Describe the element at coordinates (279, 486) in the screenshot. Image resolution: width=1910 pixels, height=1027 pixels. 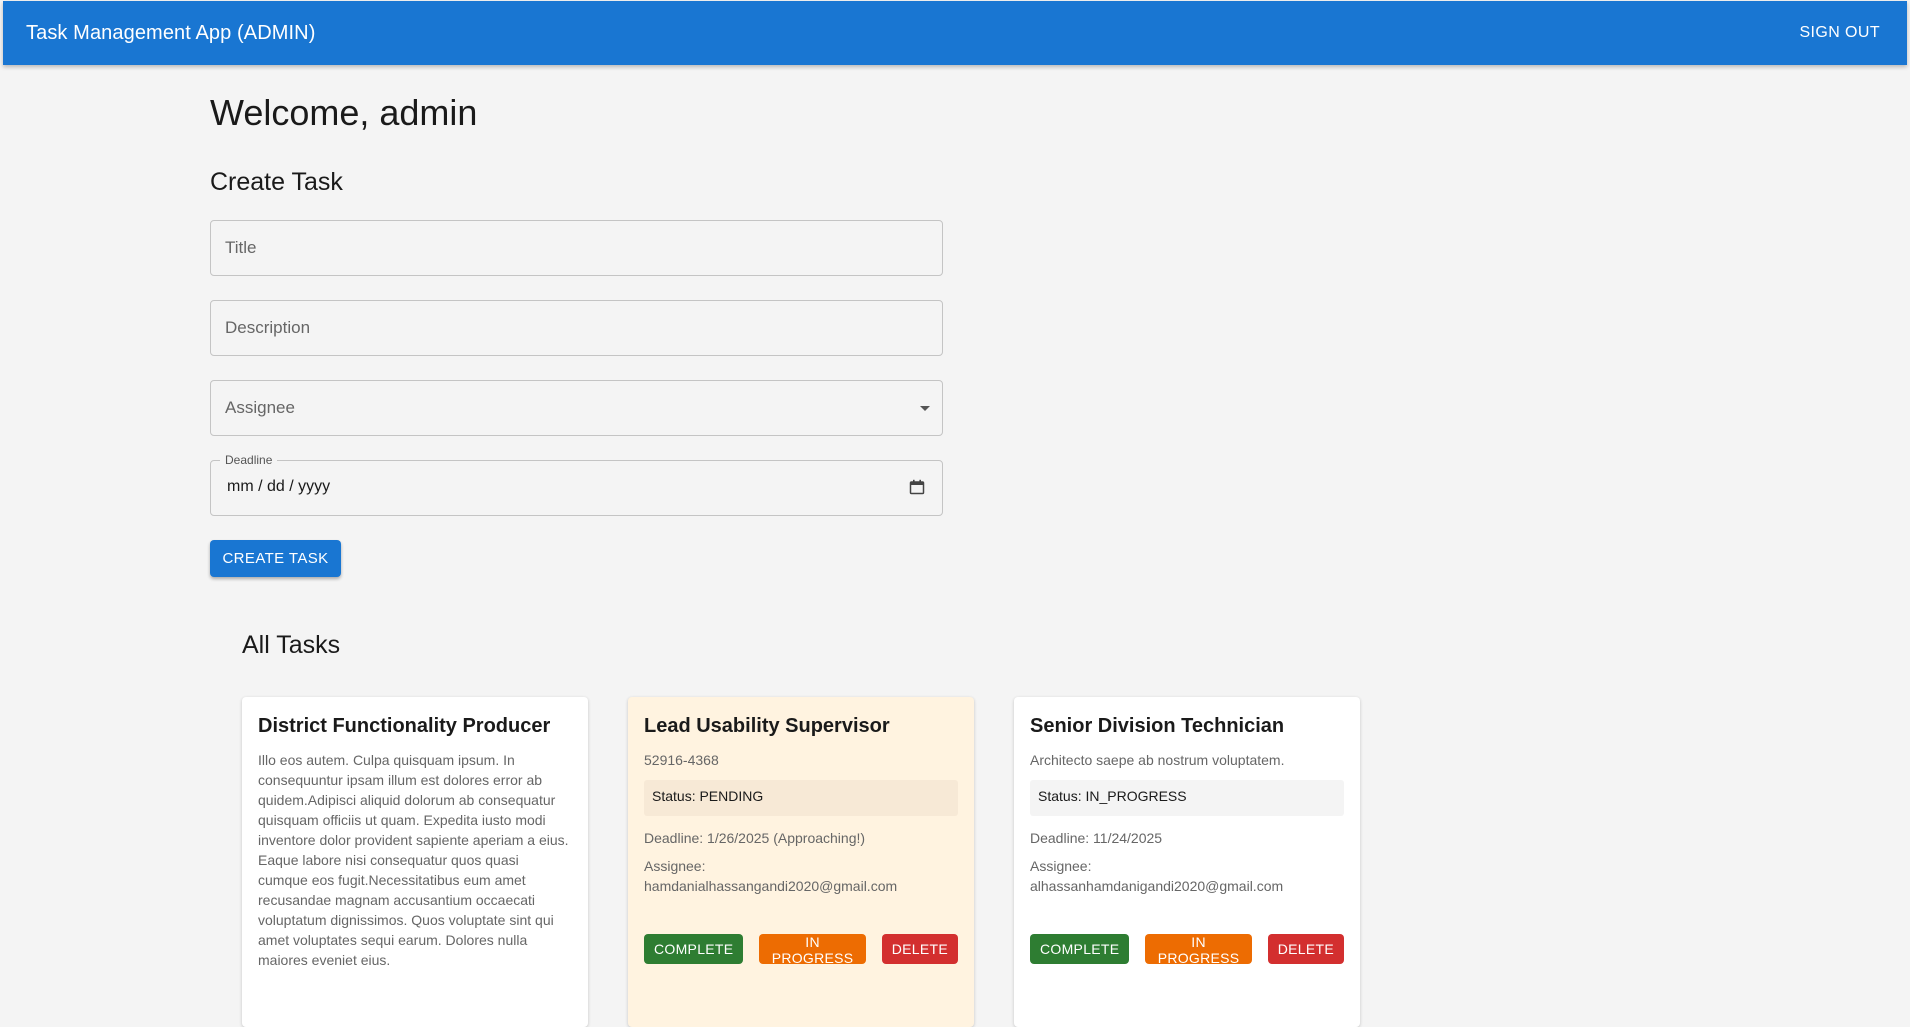
I see `deadline-date-value: mm / dd / yyyy` at that location.